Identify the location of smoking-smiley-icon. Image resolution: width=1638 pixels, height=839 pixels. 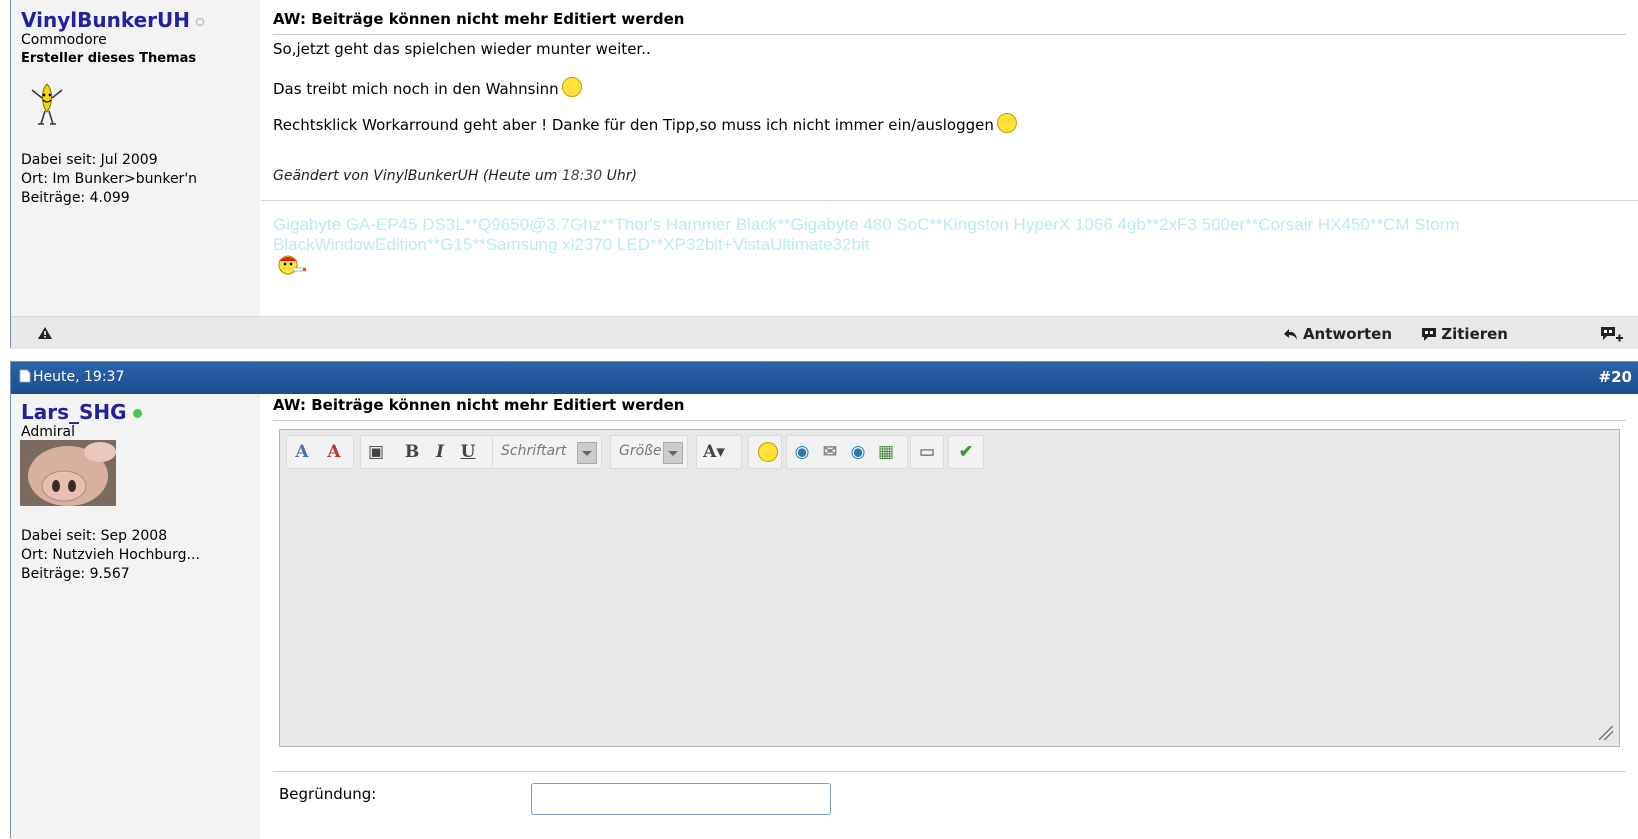
(292, 265).